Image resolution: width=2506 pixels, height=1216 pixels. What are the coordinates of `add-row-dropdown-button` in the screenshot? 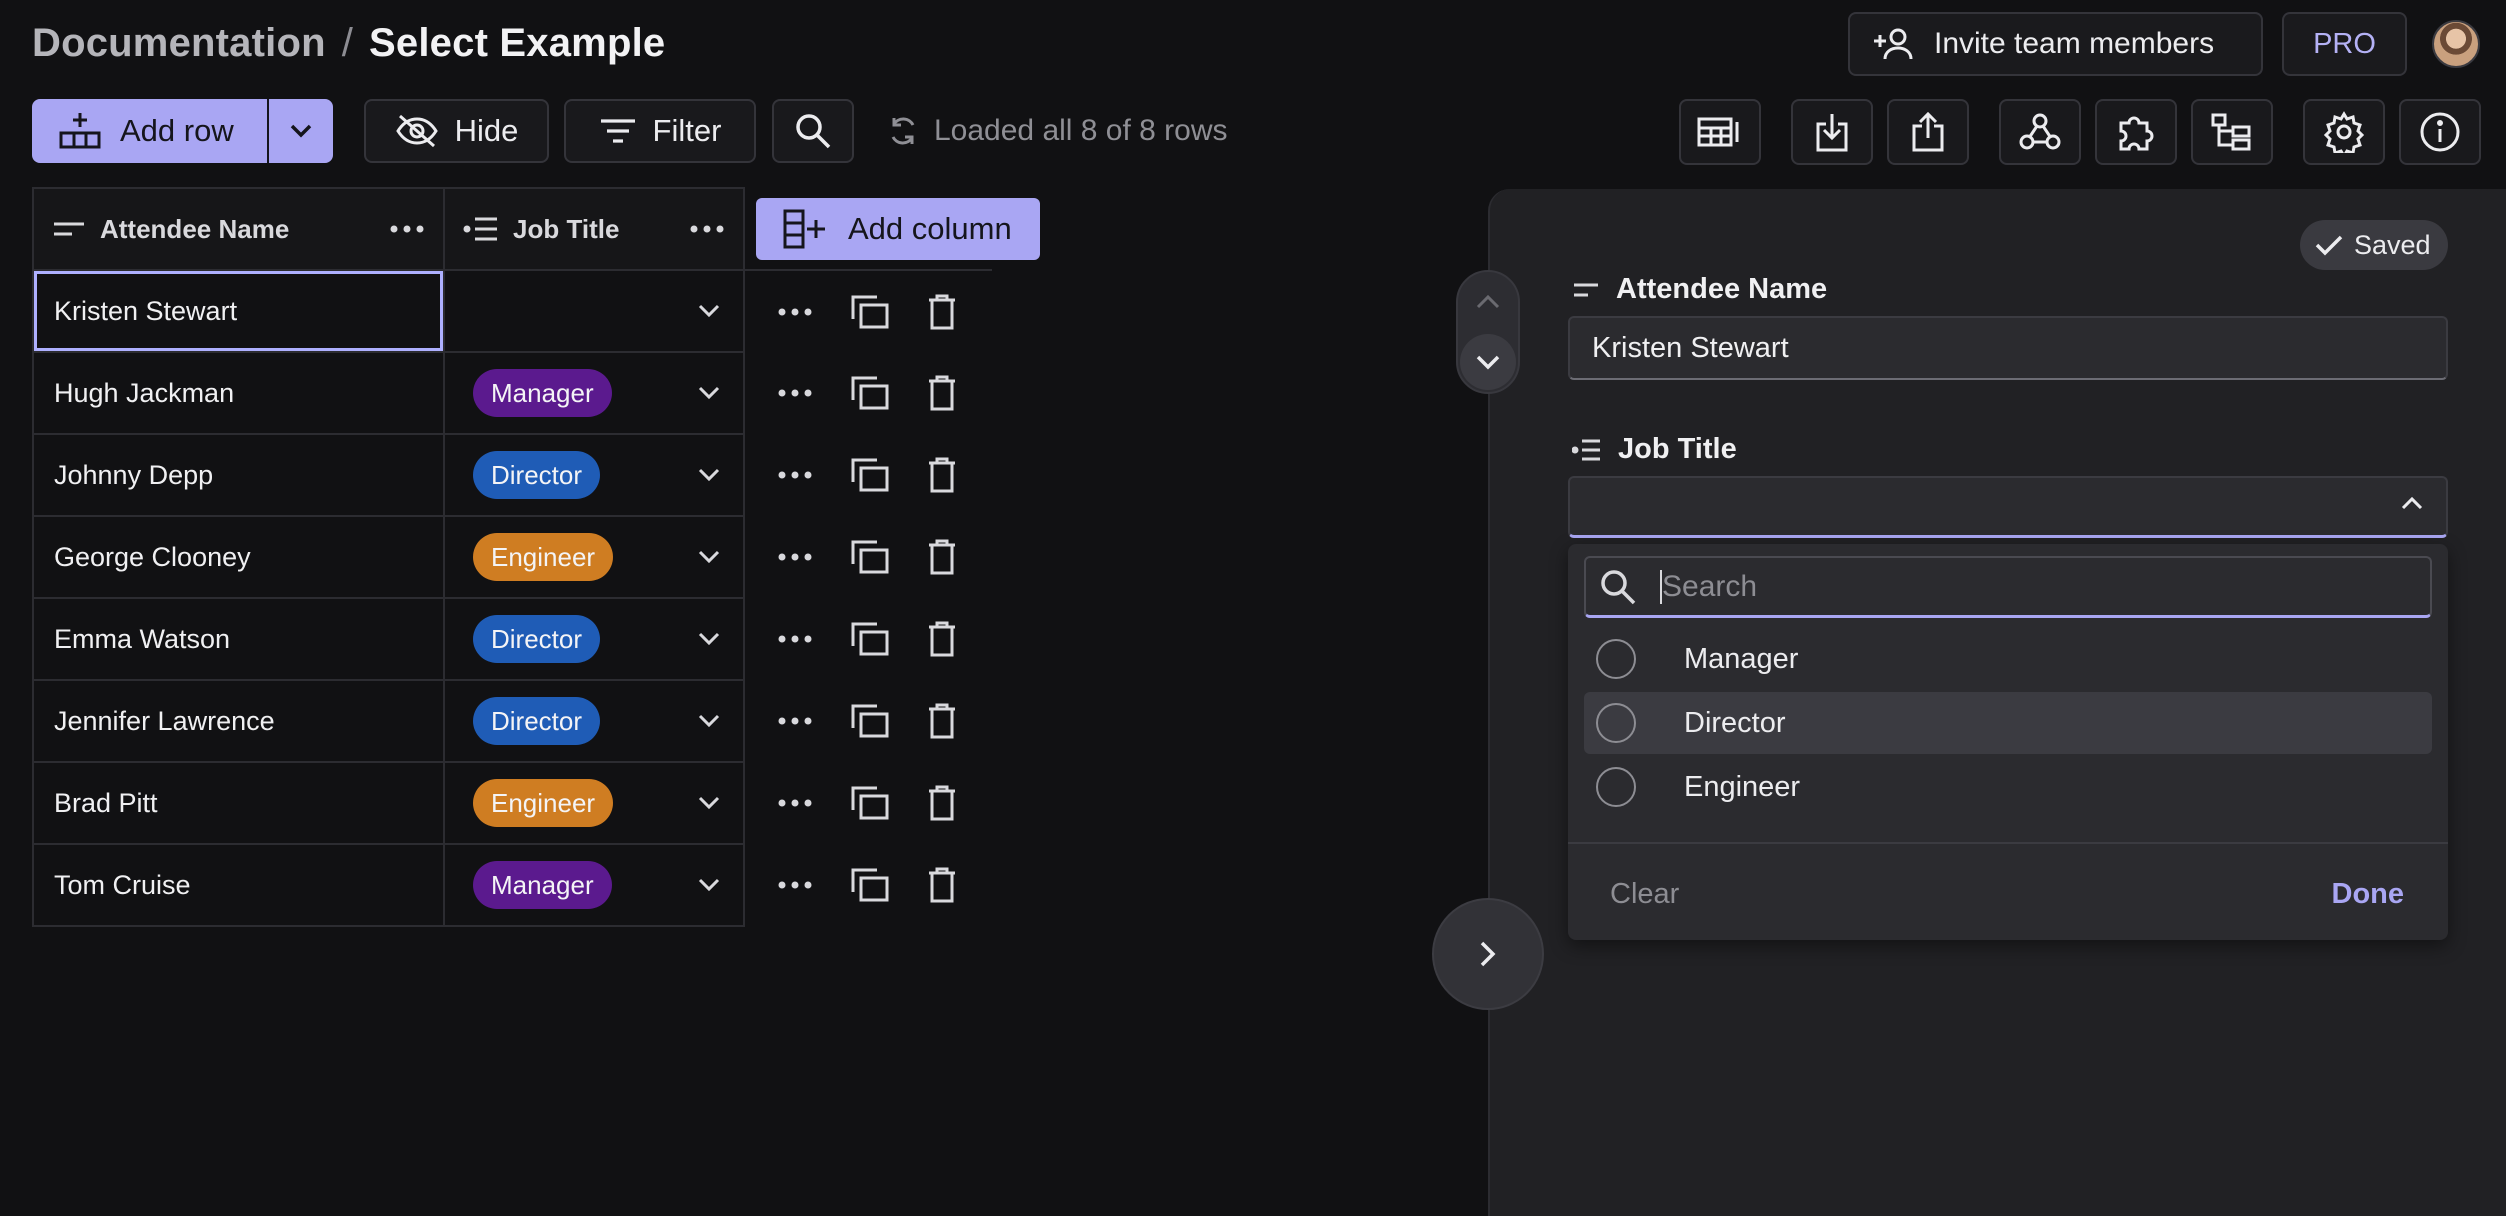 It's located at (300, 131).